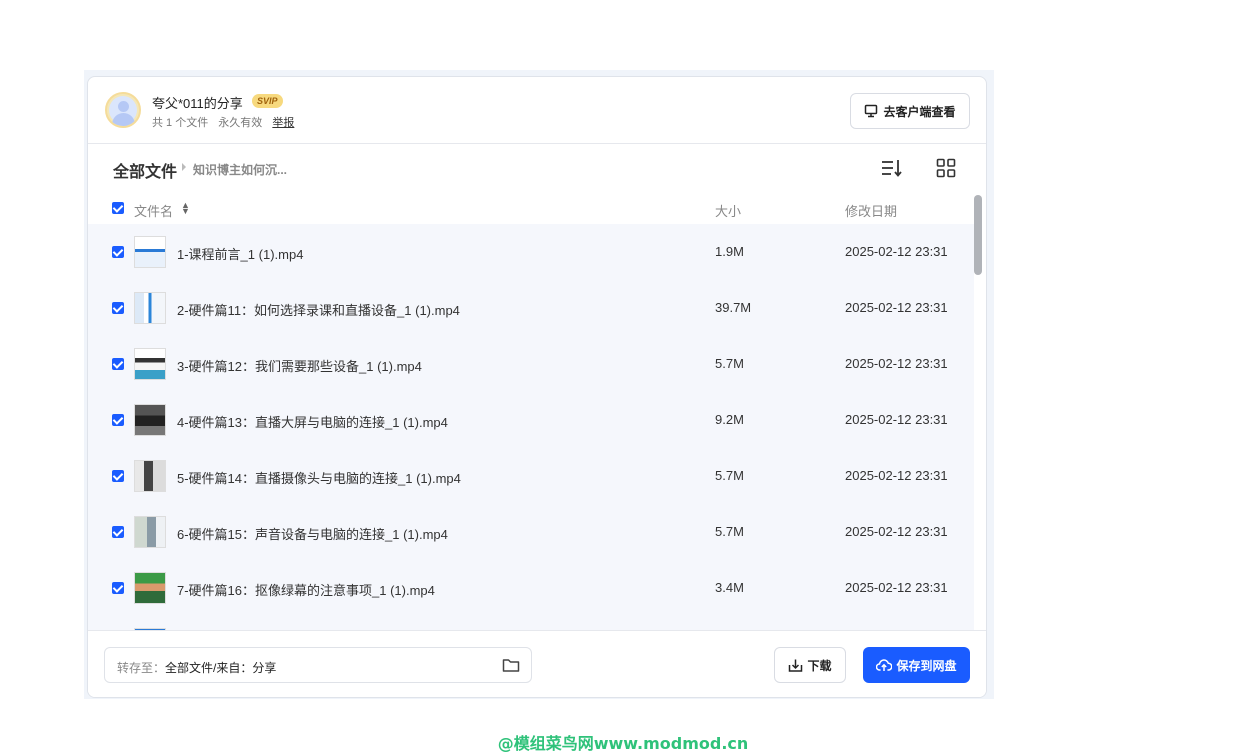 Image resolution: width=1246 pixels, height=754 pixels. Describe the element at coordinates (123, 110) in the screenshot. I see `avatar` at that location.